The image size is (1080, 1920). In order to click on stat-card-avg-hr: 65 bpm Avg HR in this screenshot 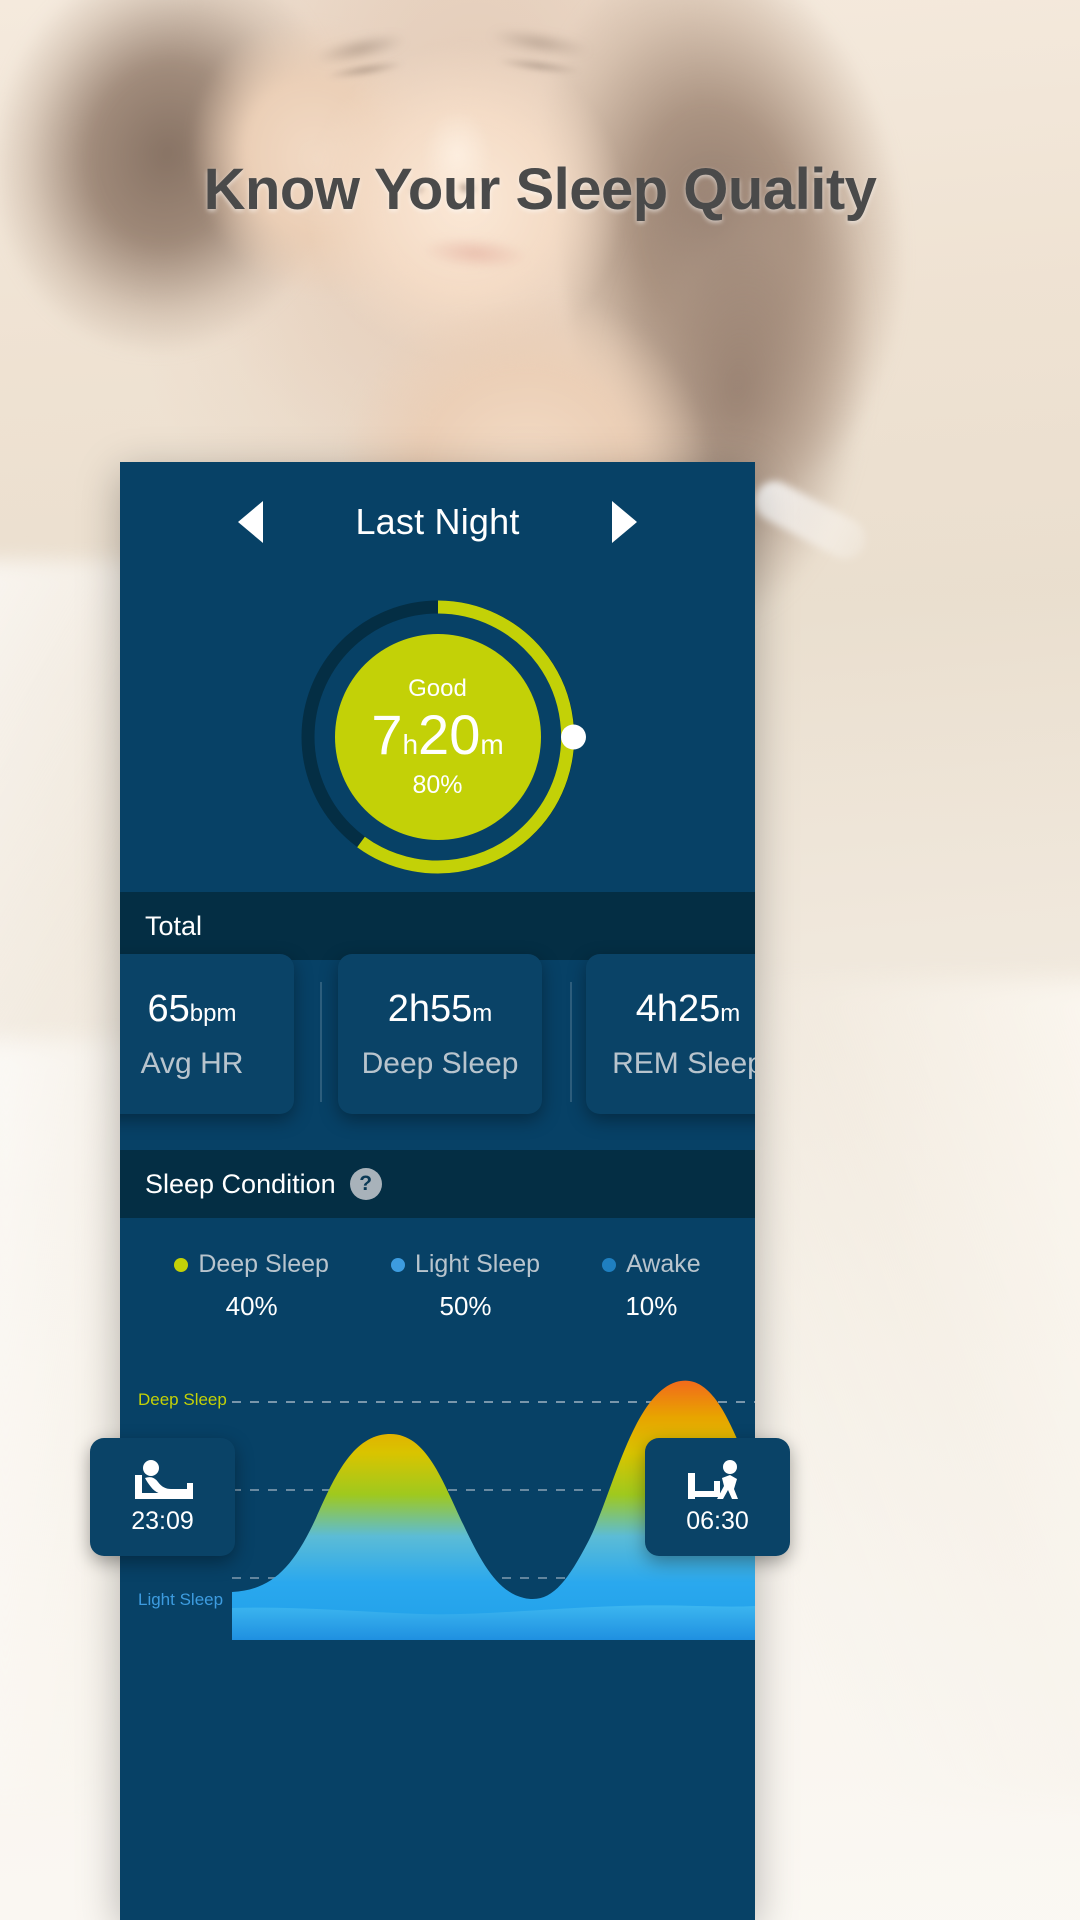, I will do `click(207, 1034)`.